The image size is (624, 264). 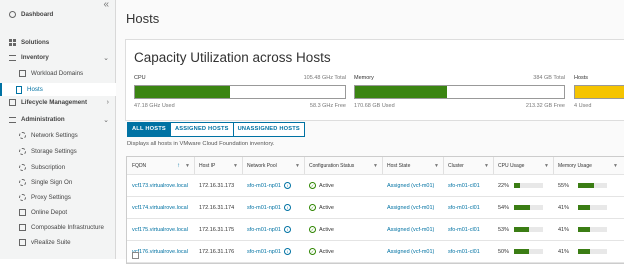 What do you see at coordinates (57, 197) in the screenshot?
I see `sidebar-item-proxy-settings: Proxy Settings` at bounding box center [57, 197].